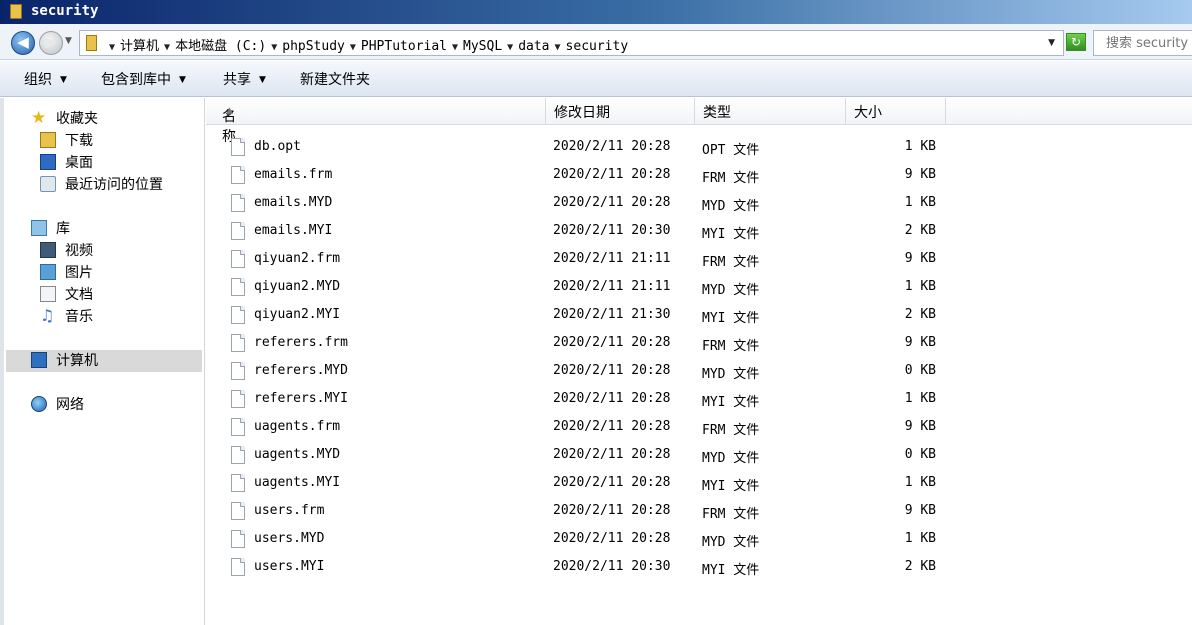  I want to click on nav-label: 桌面, so click(79, 163).